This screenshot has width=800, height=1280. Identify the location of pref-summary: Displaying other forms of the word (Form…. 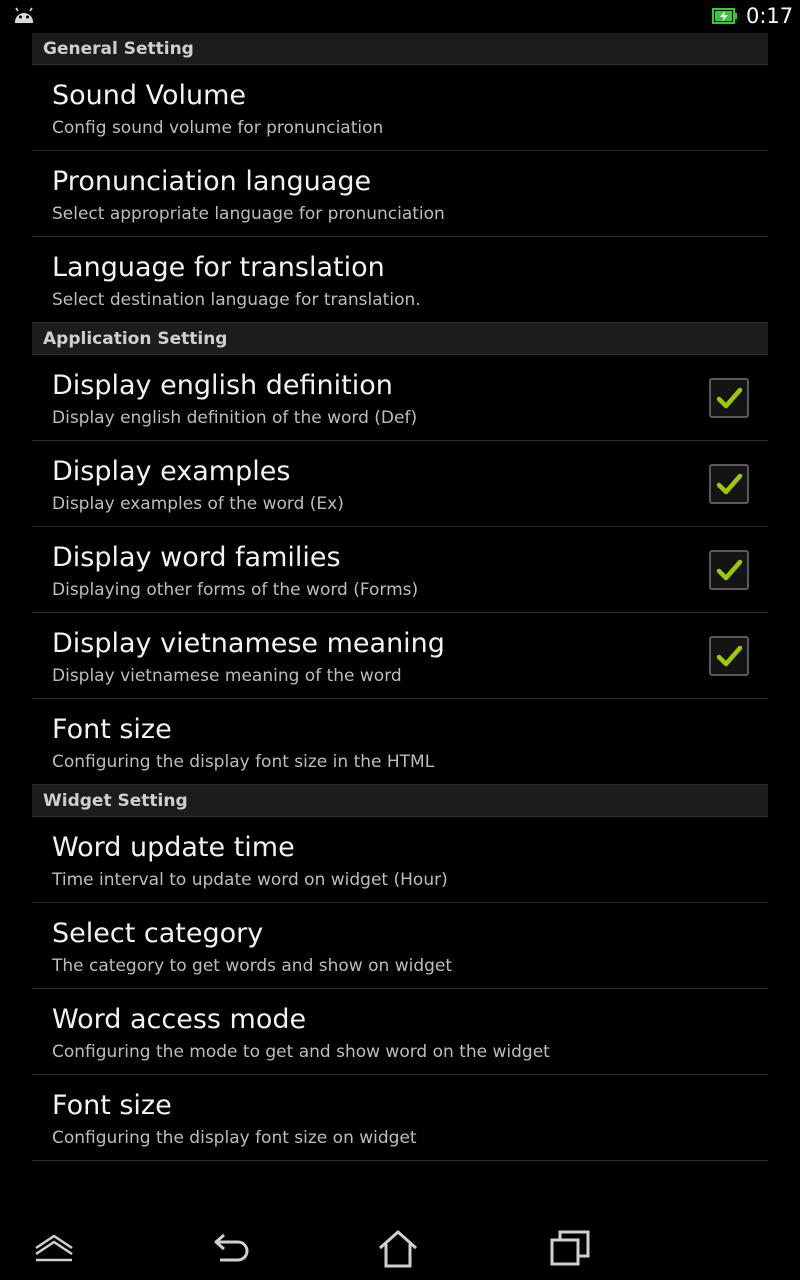
(235, 590).